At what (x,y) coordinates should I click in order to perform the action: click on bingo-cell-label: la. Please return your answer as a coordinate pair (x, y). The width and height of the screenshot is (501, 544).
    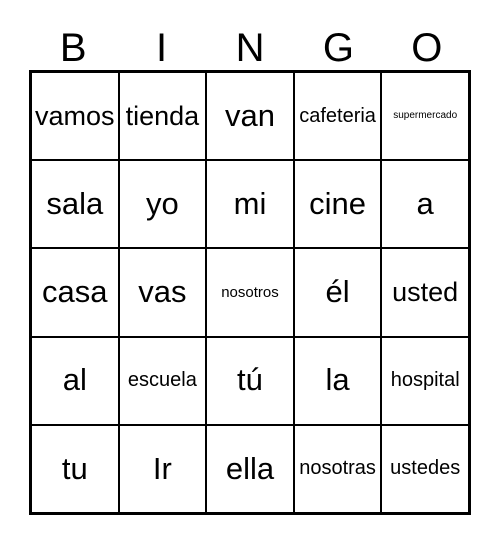
    Looking at the image, I should click on (337, 380).